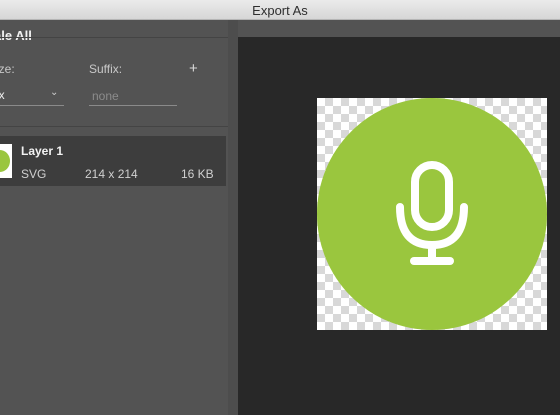 This screenshot has width=560, height=415. I want to click on layer-format: SVG, so click(34, 174).